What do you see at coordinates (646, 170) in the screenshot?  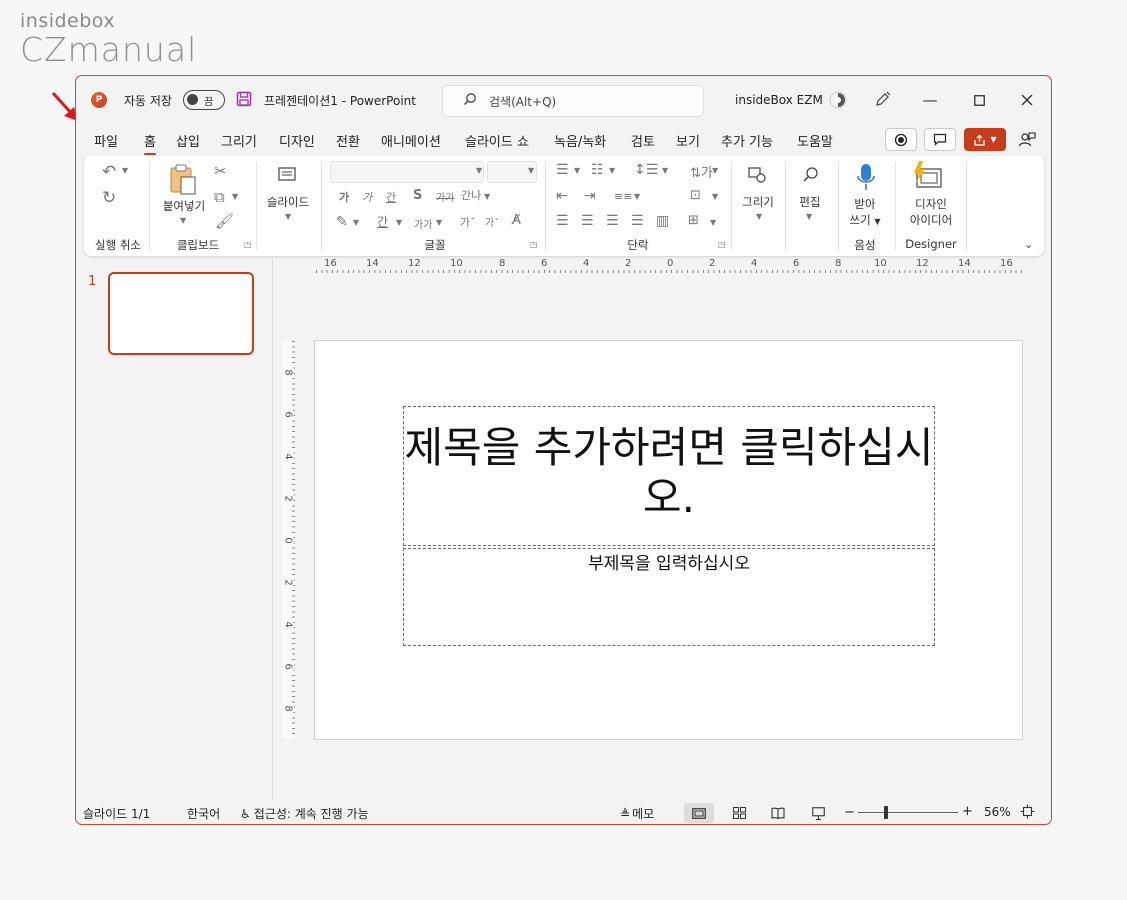 I see `line-spacing-icon: ↕☰` at bounding box center [646, 170].